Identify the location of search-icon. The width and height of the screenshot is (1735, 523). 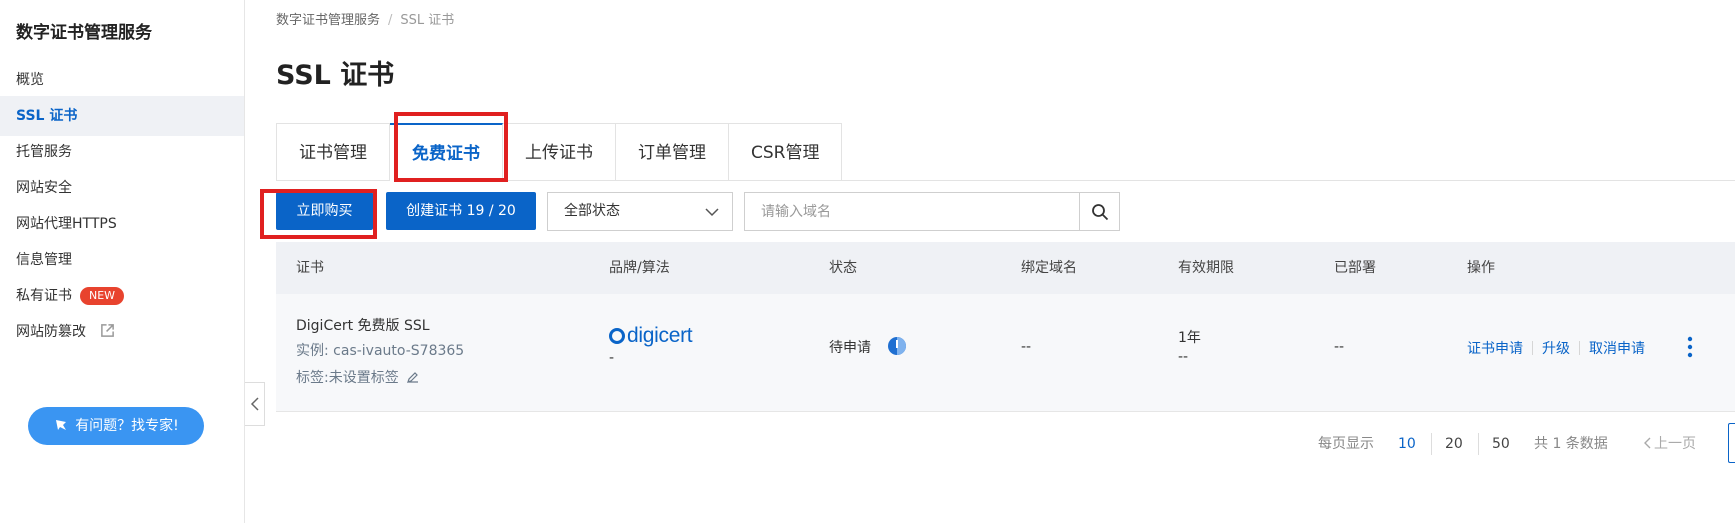
(1099, 211).